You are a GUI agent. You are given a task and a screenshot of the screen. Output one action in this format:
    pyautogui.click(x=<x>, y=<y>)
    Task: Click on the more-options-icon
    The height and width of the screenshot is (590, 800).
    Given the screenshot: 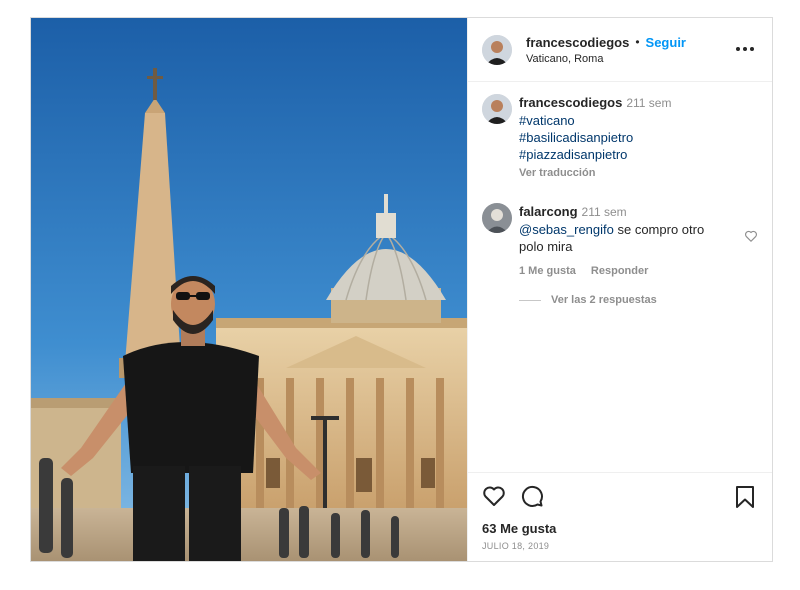 What is the action you would take?
    pyautogui.click(x=745, y=49)
    